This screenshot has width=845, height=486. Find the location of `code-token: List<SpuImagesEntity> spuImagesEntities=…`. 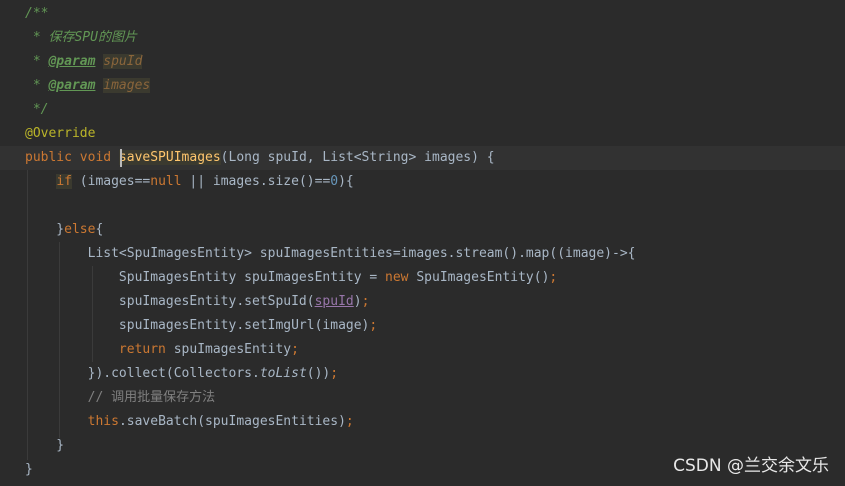

code-token: List<SpuImagesEntity> spuImagesEntities=… is located at coordinates (330, 253).